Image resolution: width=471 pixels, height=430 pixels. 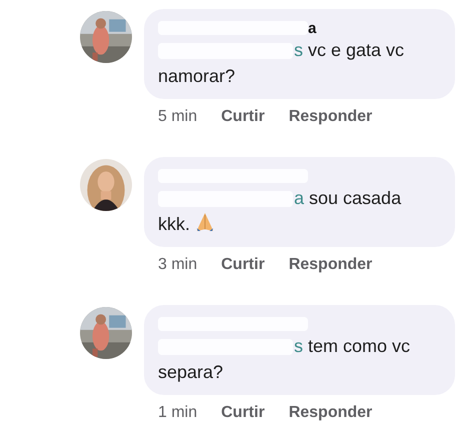 I want to click on comment-text: s vc e gata vc namorar?, so click(x=282, y=63).